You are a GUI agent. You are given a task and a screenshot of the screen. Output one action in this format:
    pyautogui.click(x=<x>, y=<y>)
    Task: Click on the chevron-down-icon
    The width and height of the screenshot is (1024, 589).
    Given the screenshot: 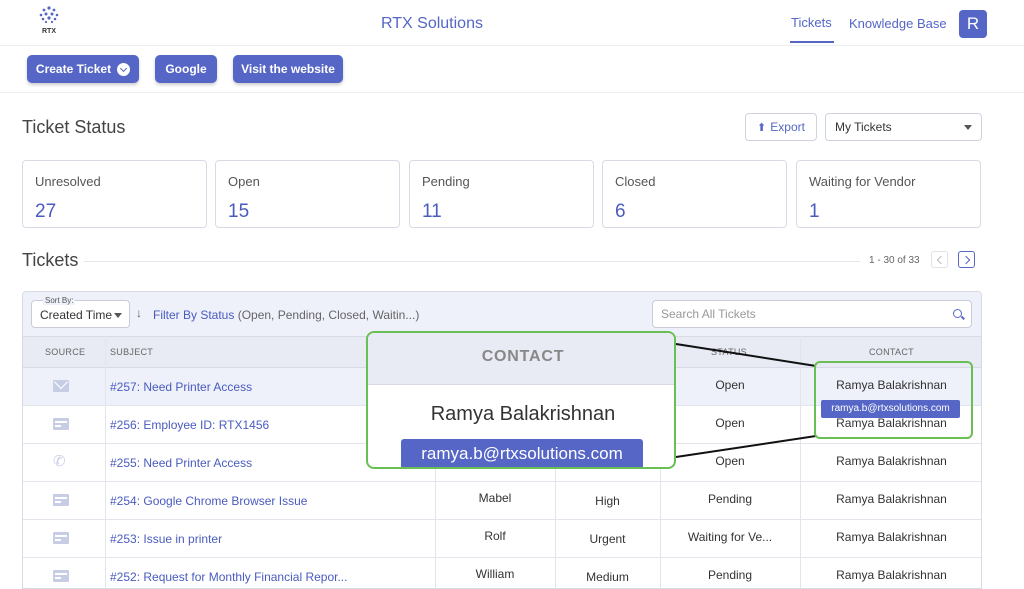 What is the action you would take?
    pyautogui.click(x=124, y=69)
    